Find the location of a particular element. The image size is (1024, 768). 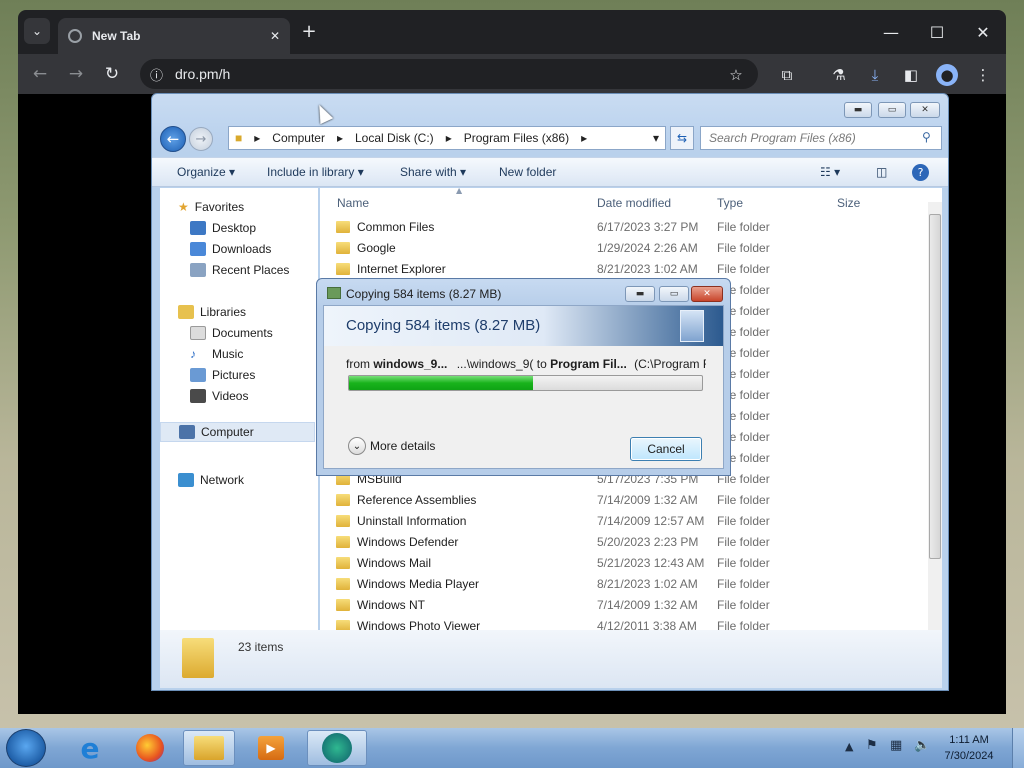

search-input: Search Program Files (x86) is located at coordinates (821, 138).